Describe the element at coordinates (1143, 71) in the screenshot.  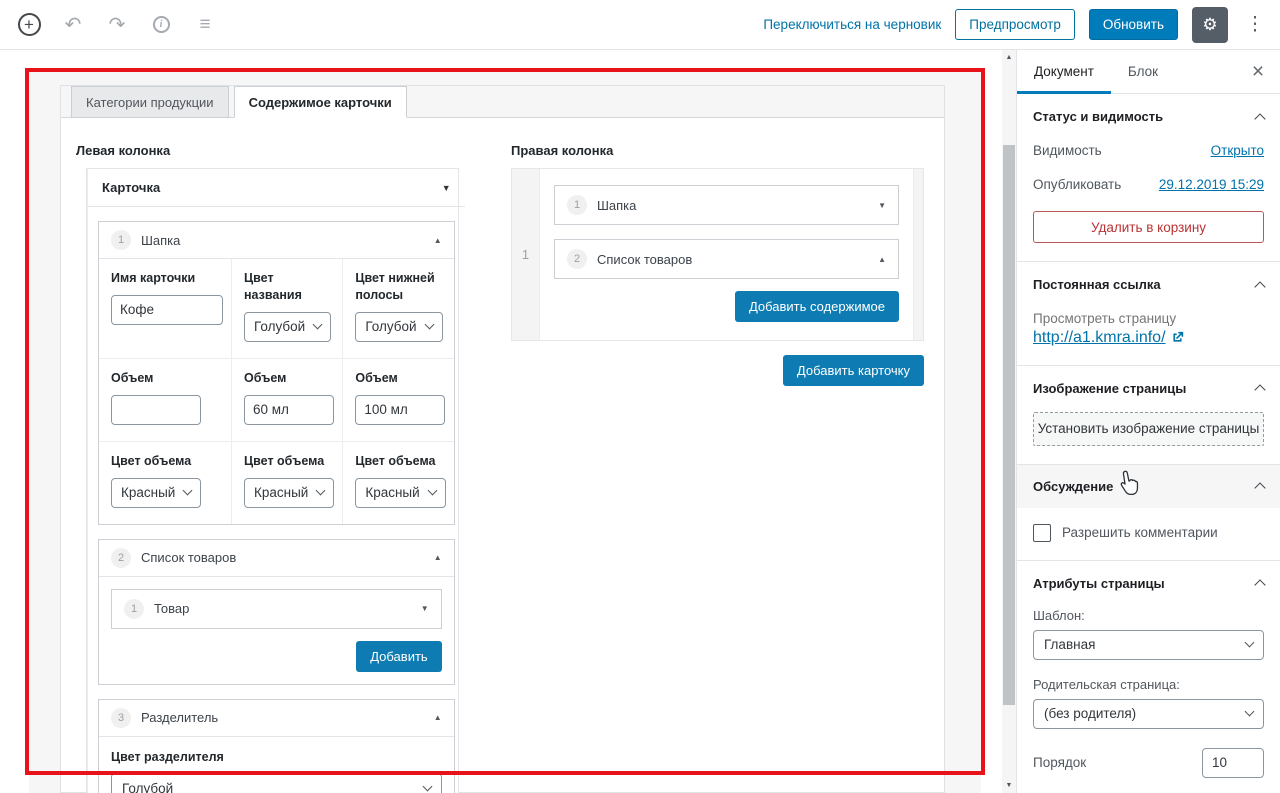
I see `tab-block: Блок` at that location.